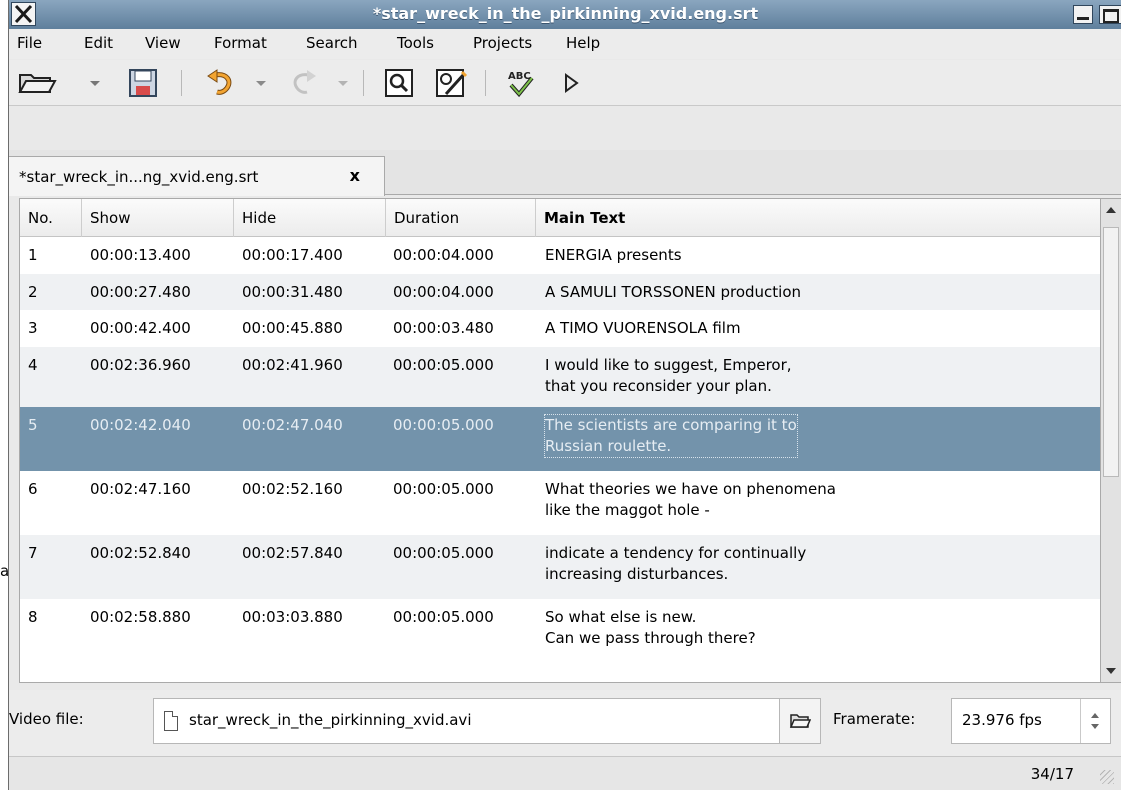 The width and height of the screenshot is (1121, 790). I want to click on folder-icon, so click(800, 721).